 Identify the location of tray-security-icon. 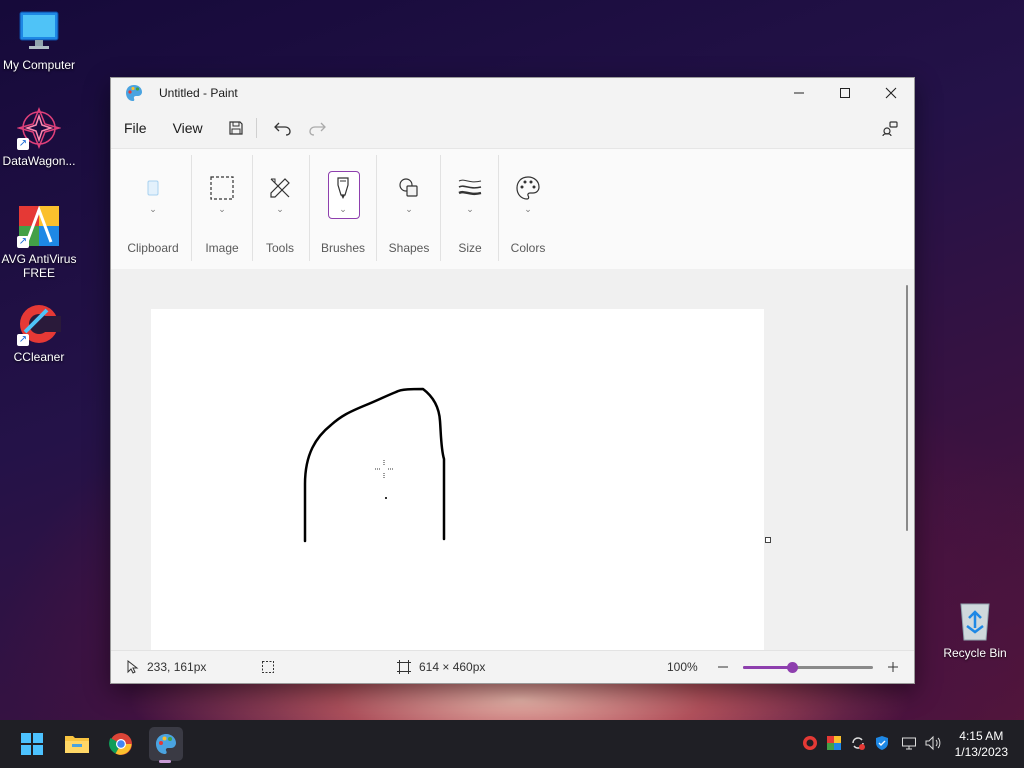
(882, 743).